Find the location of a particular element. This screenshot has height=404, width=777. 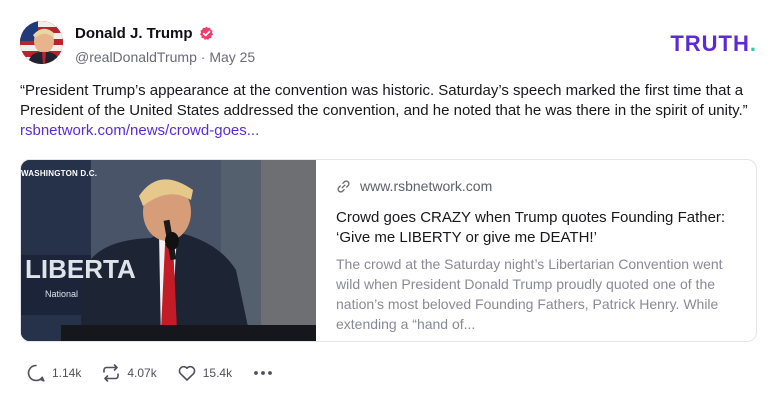

author-name: Donald J. Trump is located at coordinates (134, 33).